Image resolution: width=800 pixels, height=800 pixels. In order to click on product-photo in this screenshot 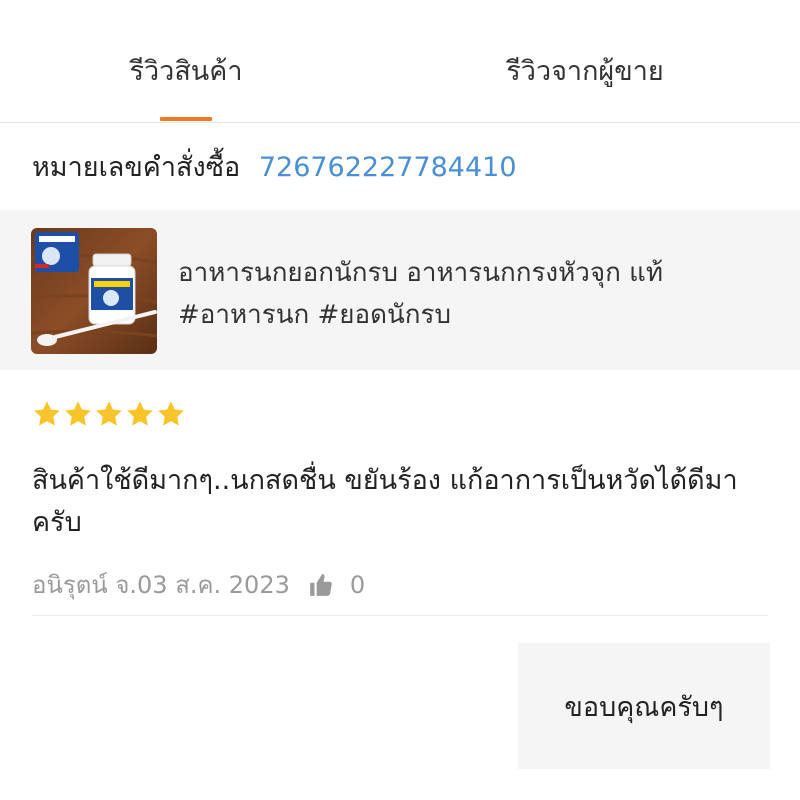, I will do `click(94, 291)`.